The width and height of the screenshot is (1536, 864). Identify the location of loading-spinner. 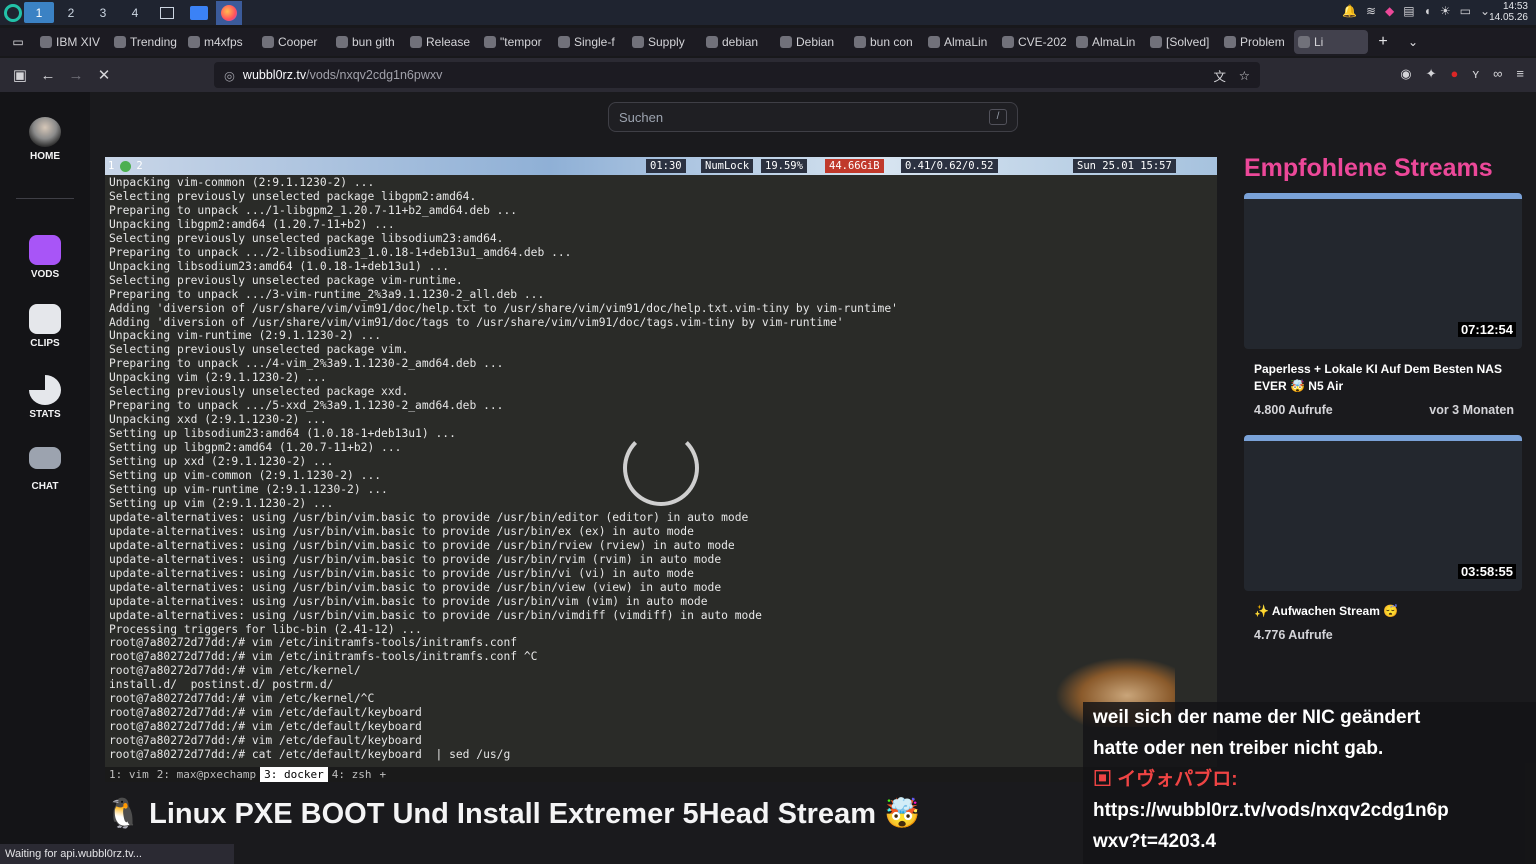
(661, 468).